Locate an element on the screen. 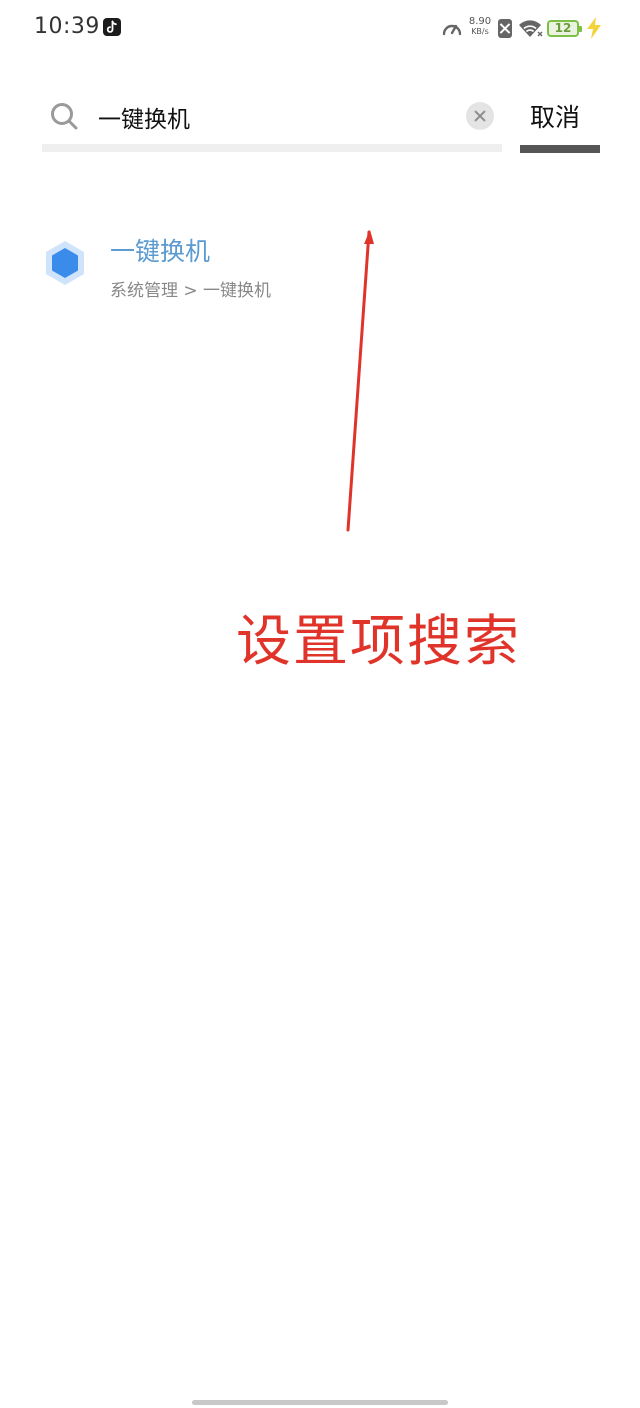 The width and height of the screenshot is (640, 1408). search-underline is located at coordinates (272, 148).